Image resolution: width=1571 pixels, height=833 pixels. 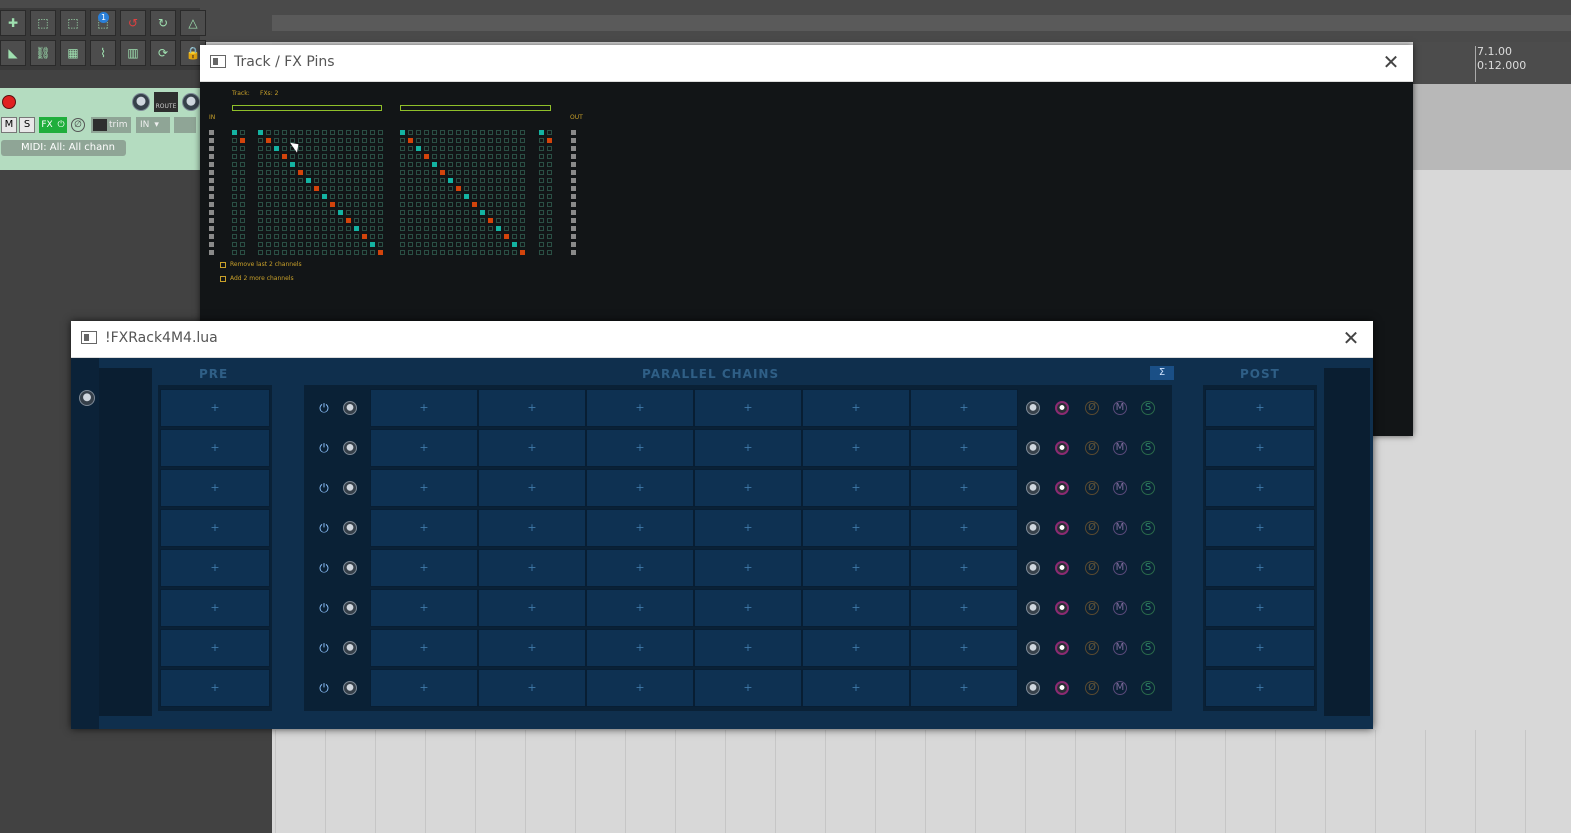 I want to click on solo-icon: S, so click(x=1148, y=528).